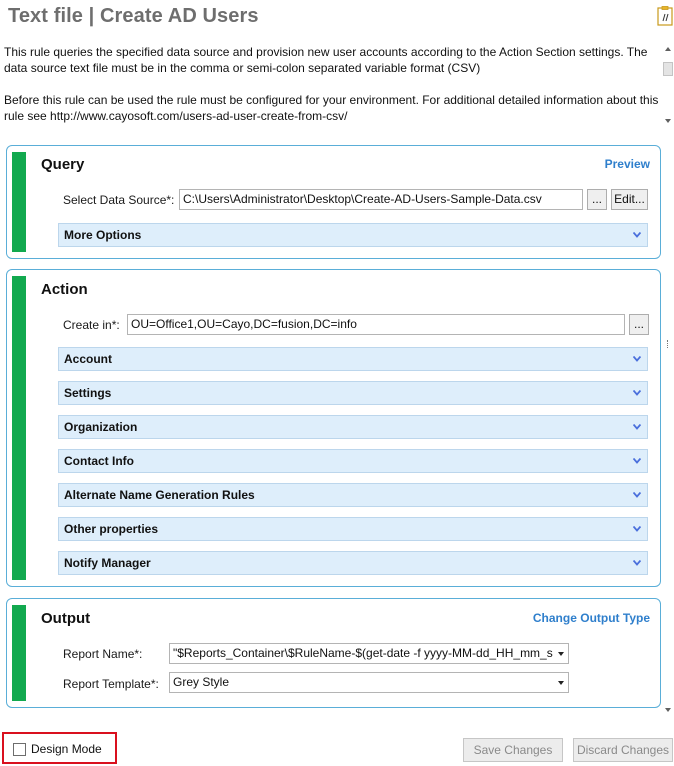 This screenshot has width=674, height=766. I want to click on description-scrollbar, so click(668, 85).